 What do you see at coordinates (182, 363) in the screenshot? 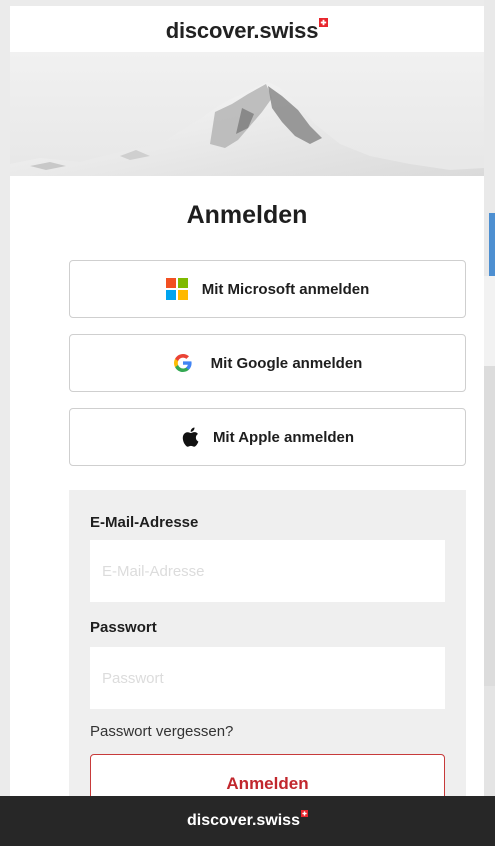
I see `google-icon` at bounding box center [182, 363].